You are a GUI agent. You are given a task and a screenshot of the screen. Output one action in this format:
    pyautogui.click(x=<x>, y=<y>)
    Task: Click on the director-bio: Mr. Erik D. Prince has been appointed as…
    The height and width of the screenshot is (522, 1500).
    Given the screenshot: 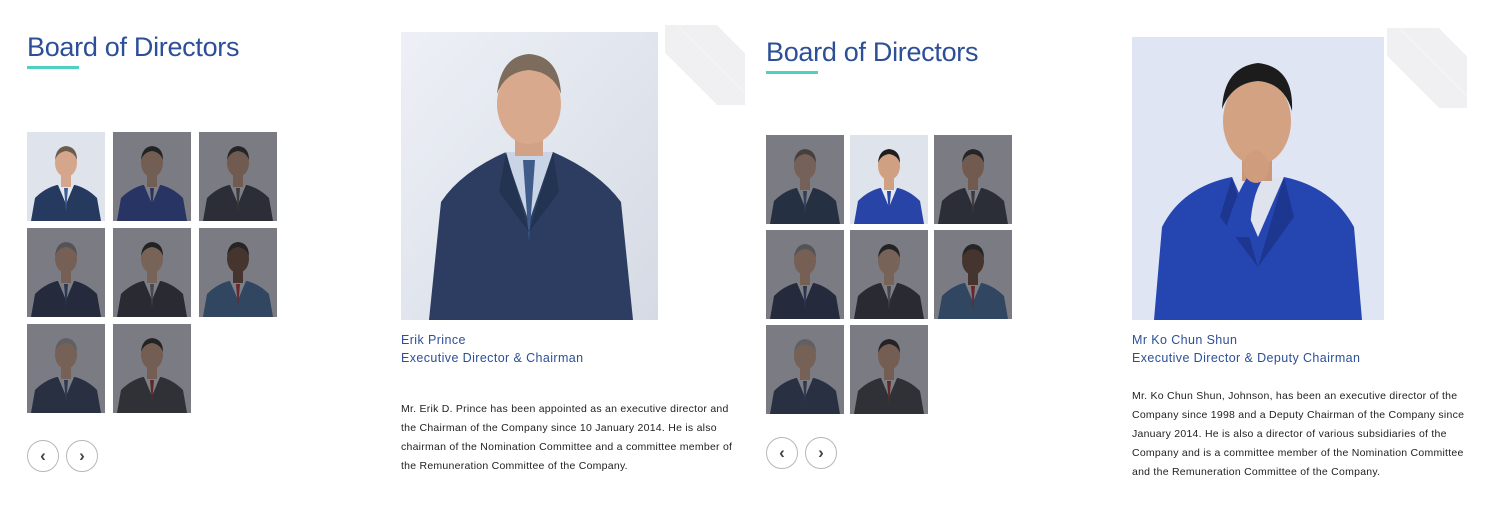 What is the action you would take?
    pyautogui.click(x=567, y=437)
    